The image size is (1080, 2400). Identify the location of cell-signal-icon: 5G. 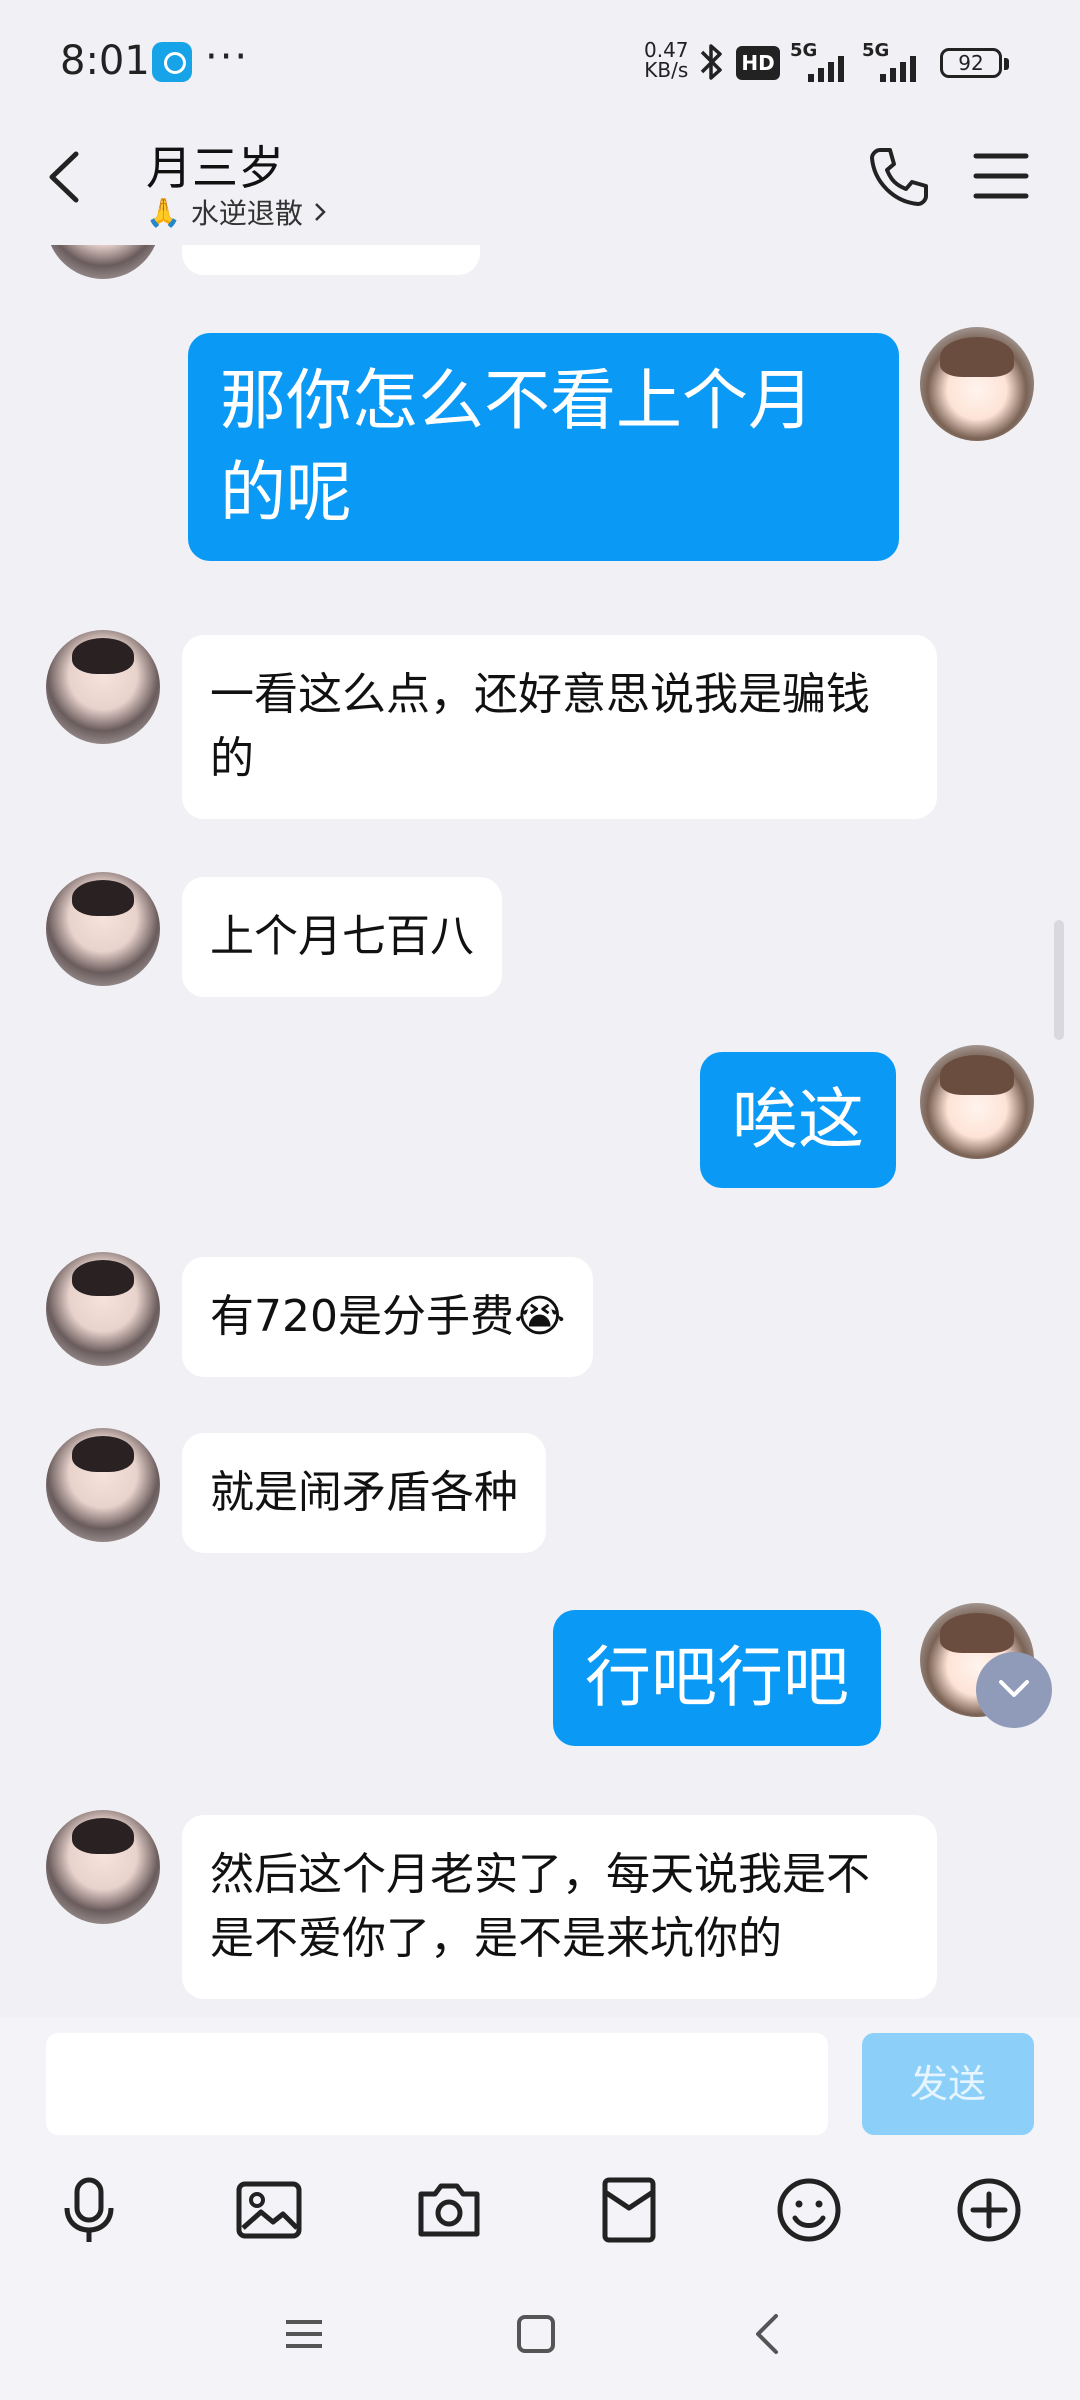
(825, 62).